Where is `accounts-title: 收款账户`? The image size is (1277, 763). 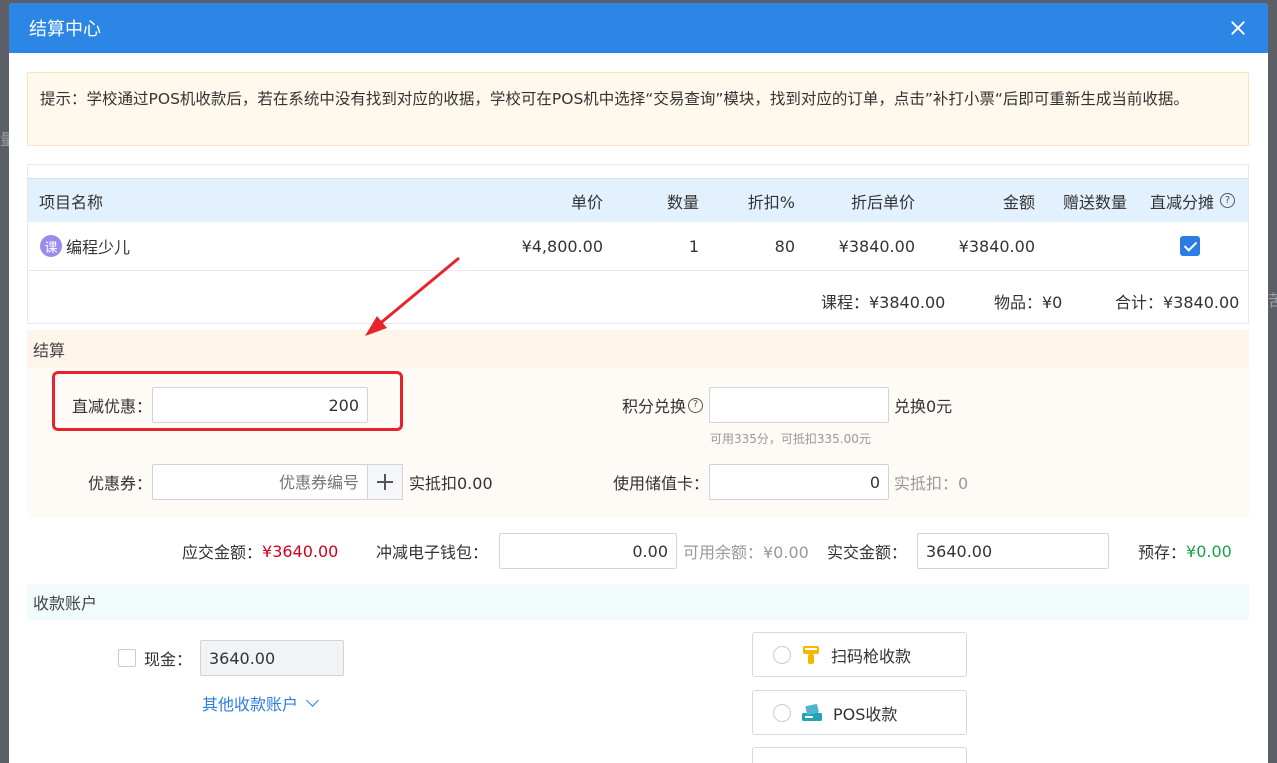
accounts-title: 收款账户 is located at coordinates (65, 603).